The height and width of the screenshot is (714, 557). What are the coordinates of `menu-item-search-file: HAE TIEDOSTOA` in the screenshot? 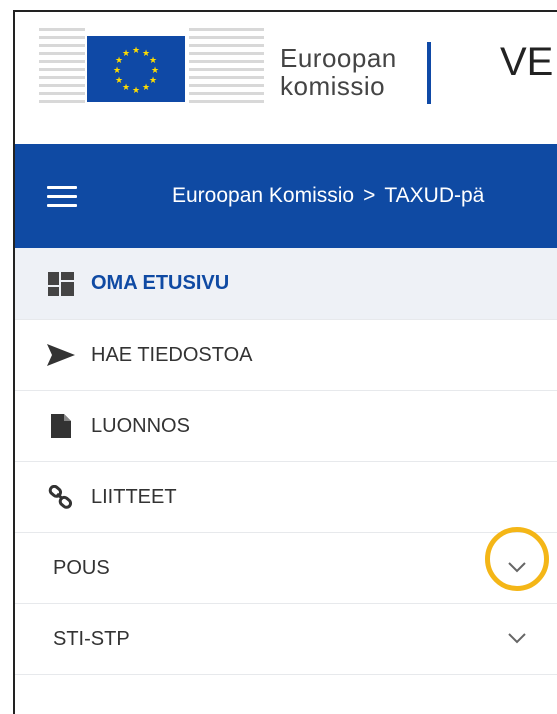 It's located at (286, 355).